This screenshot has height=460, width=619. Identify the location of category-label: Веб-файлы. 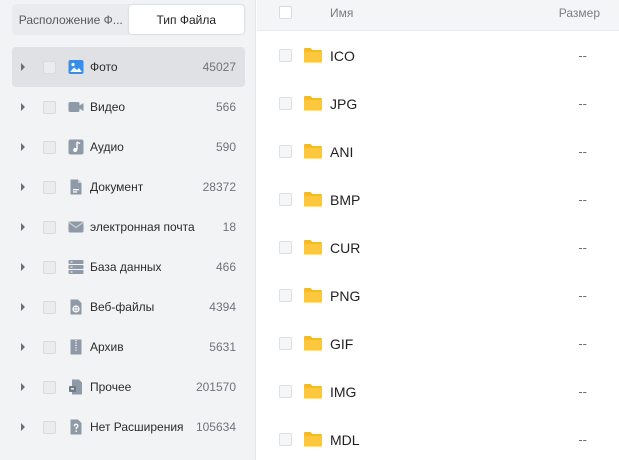
(122, 307).